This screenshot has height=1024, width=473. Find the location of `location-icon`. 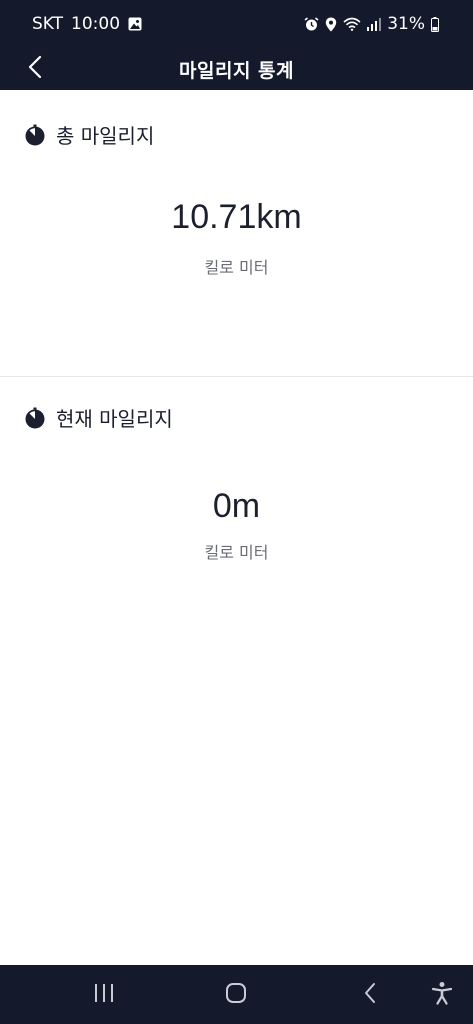

location-icon is located at coordinates (331, 24).